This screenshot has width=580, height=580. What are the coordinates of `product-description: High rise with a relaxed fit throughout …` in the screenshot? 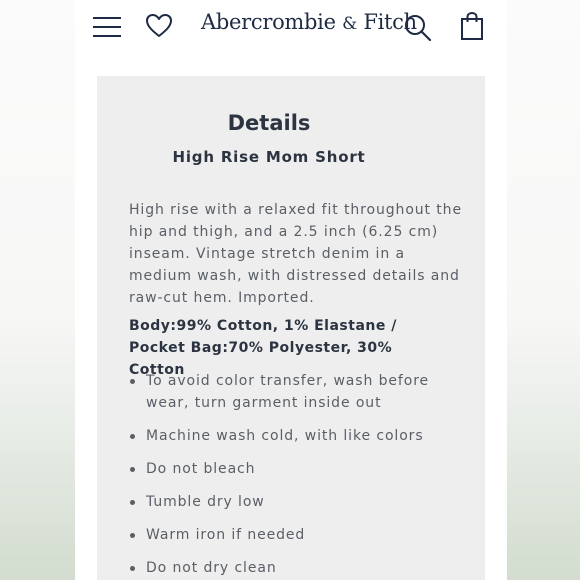 It's located at (295, 254).